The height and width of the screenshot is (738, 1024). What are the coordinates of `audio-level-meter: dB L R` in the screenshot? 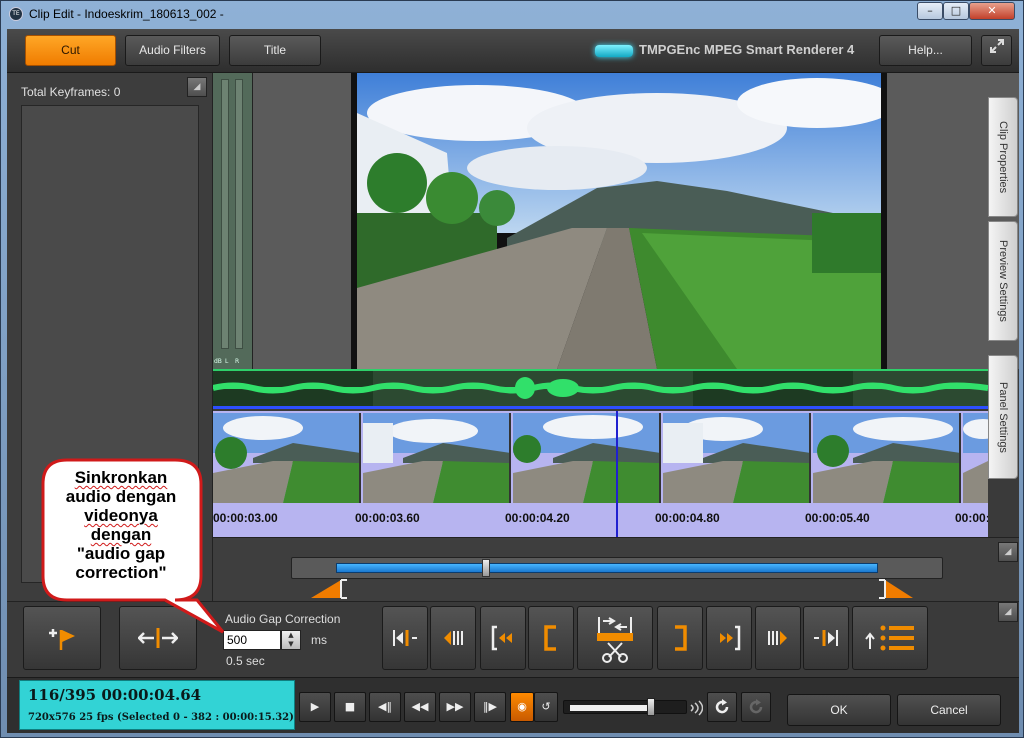 It's located at (233, 221).